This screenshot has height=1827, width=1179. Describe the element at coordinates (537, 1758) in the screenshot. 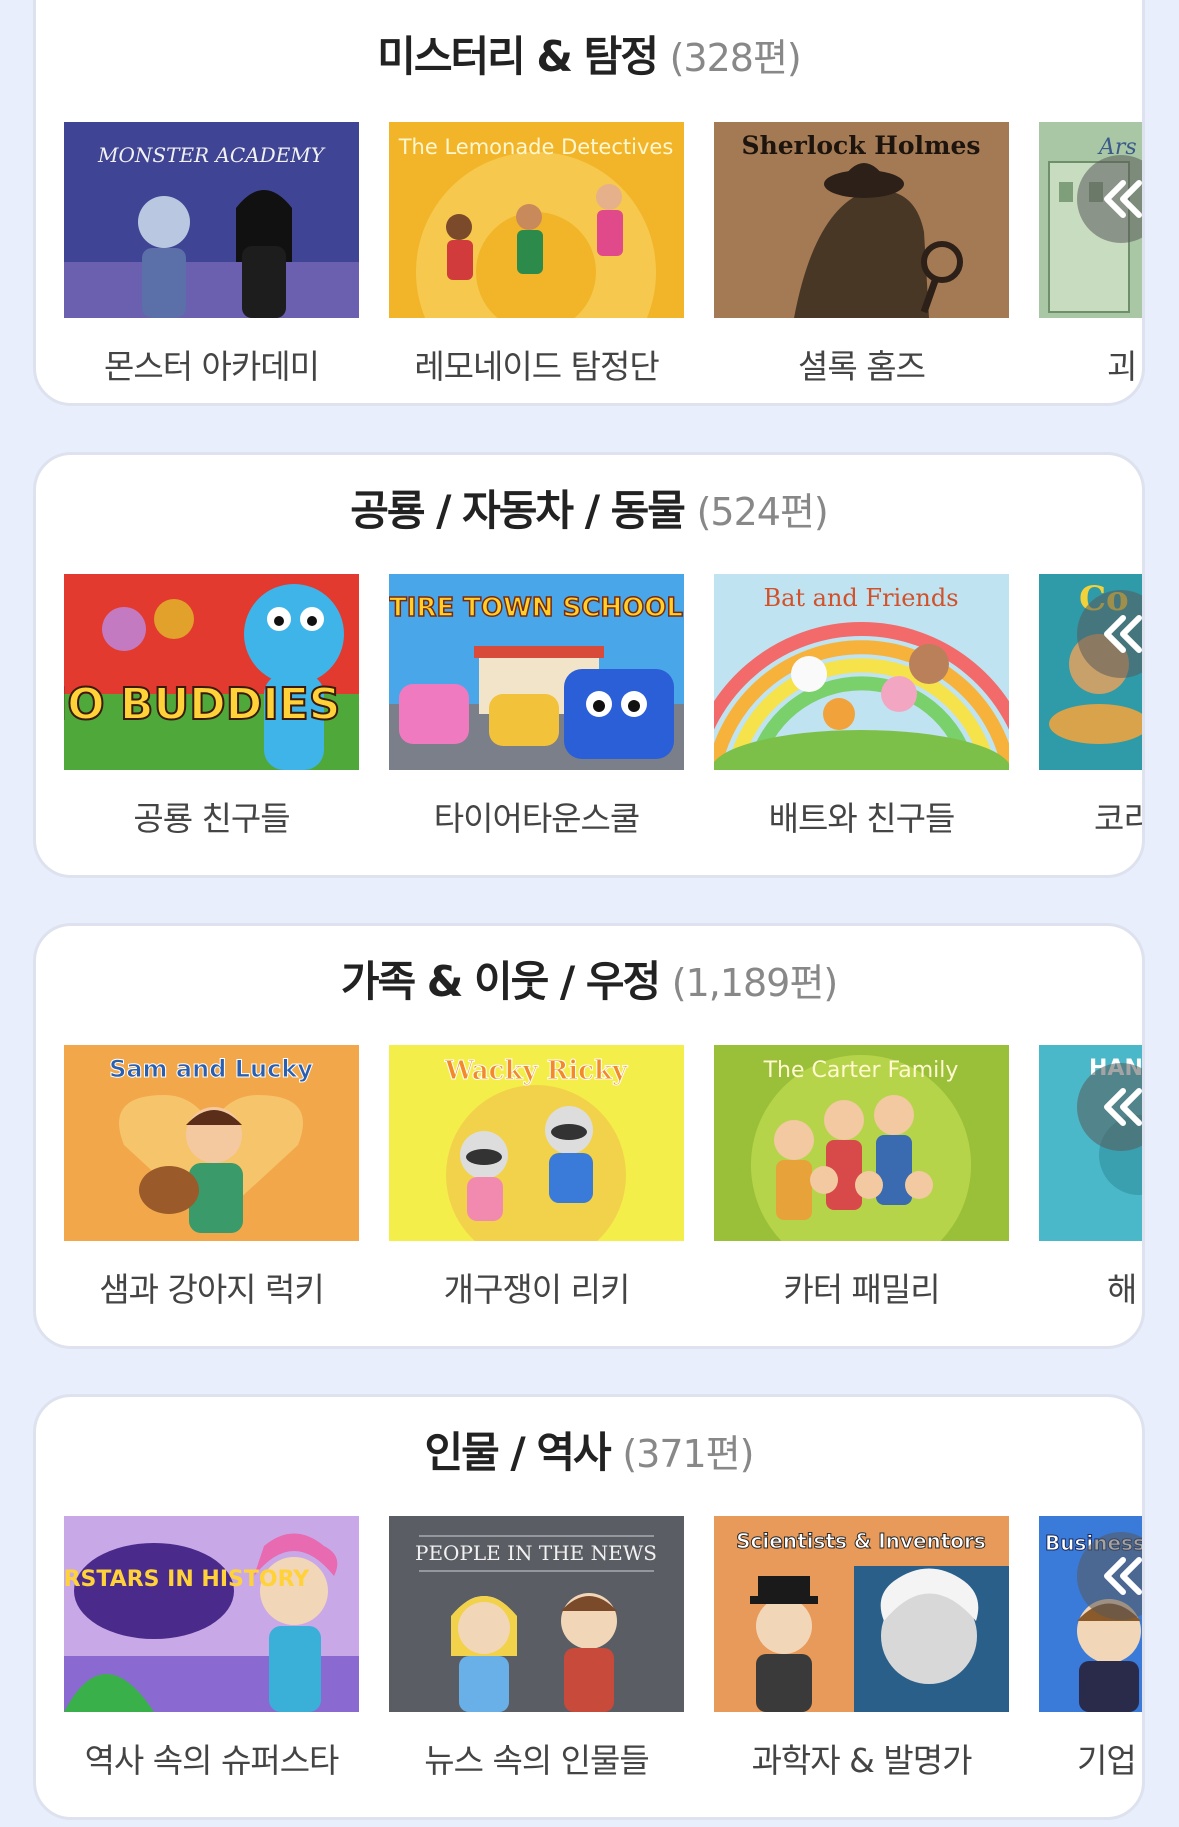

I see `series-label: 뉴스 속의 인물들` at that location.